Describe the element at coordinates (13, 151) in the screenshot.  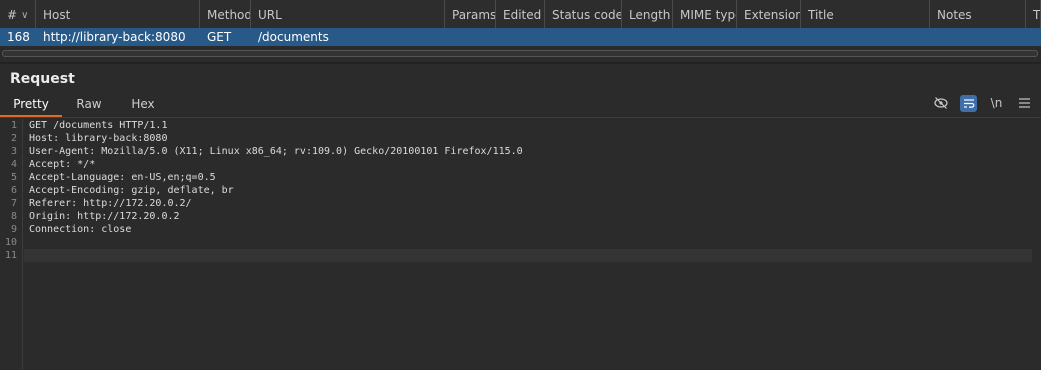
I see `line-number: 3` at that location.